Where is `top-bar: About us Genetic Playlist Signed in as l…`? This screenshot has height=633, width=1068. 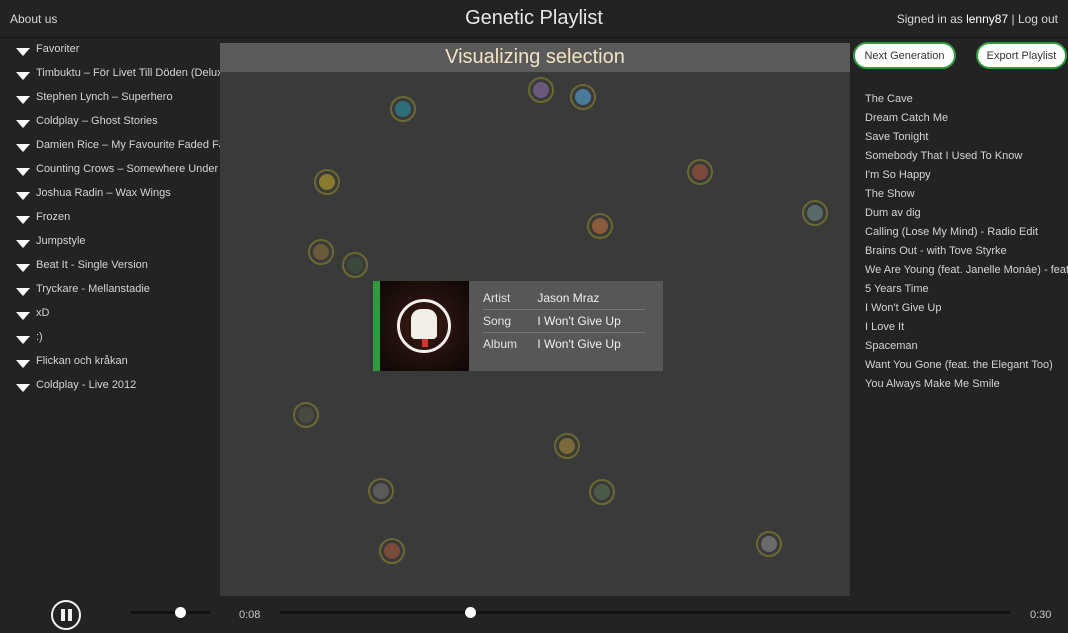 top-bar: About us Genetic Playlist Signed in as l… is located at coordinates (534, 19).